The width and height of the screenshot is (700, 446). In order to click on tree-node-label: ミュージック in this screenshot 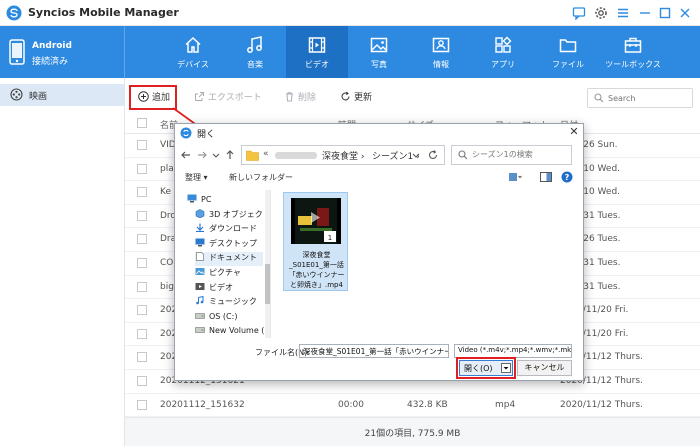, I will do `click(233, 302)`.